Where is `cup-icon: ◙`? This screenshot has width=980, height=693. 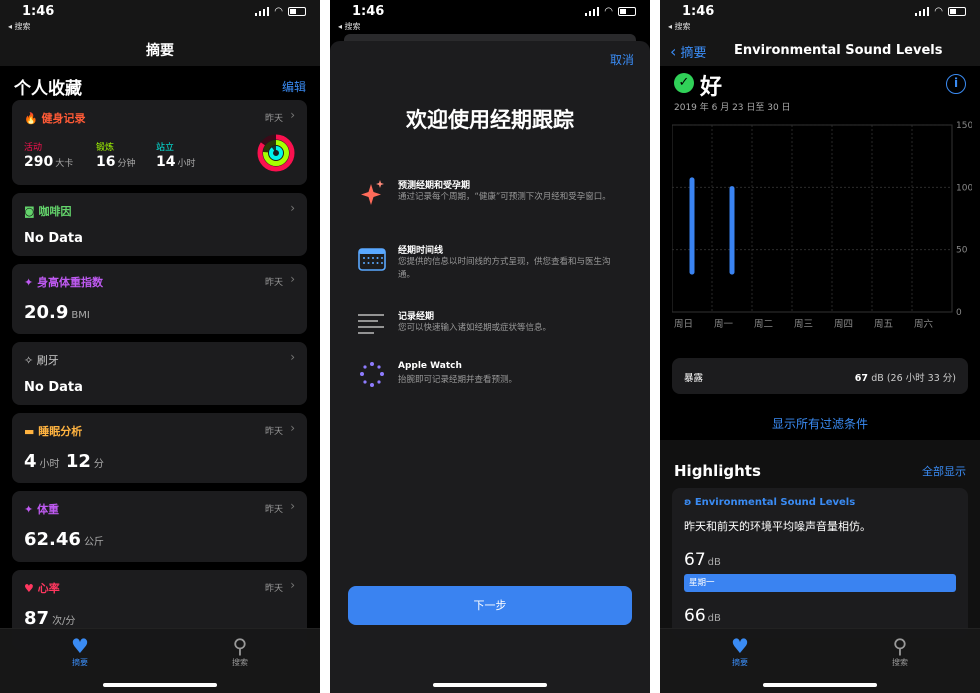
cup-icon: ◙ is located at coordinates (29, 211).